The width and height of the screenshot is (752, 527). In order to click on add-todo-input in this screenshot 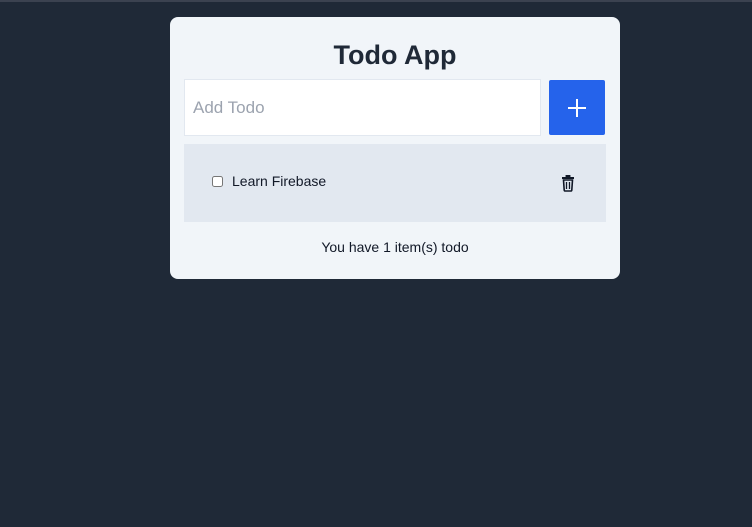, I will do `click(362, 107)`.